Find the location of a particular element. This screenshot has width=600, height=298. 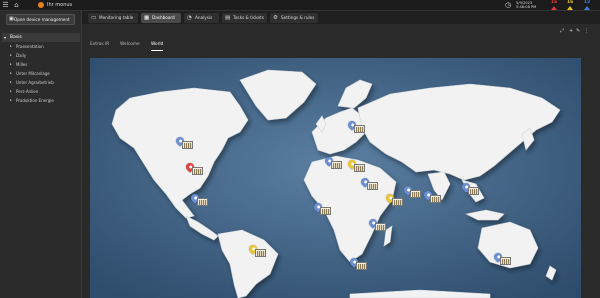

tree-item: ▸ Produktion Energie is located at coordinates (32, 100).